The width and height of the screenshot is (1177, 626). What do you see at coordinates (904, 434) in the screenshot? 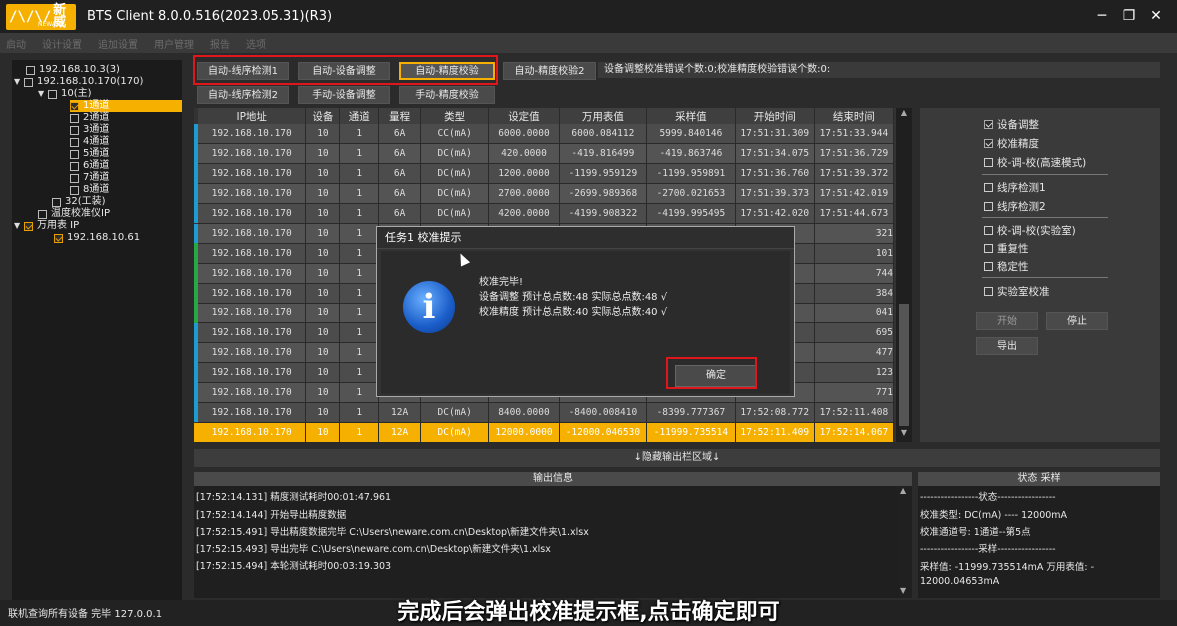
I see `scroll-down-icon: ▼` at bounding box center [904, 434].